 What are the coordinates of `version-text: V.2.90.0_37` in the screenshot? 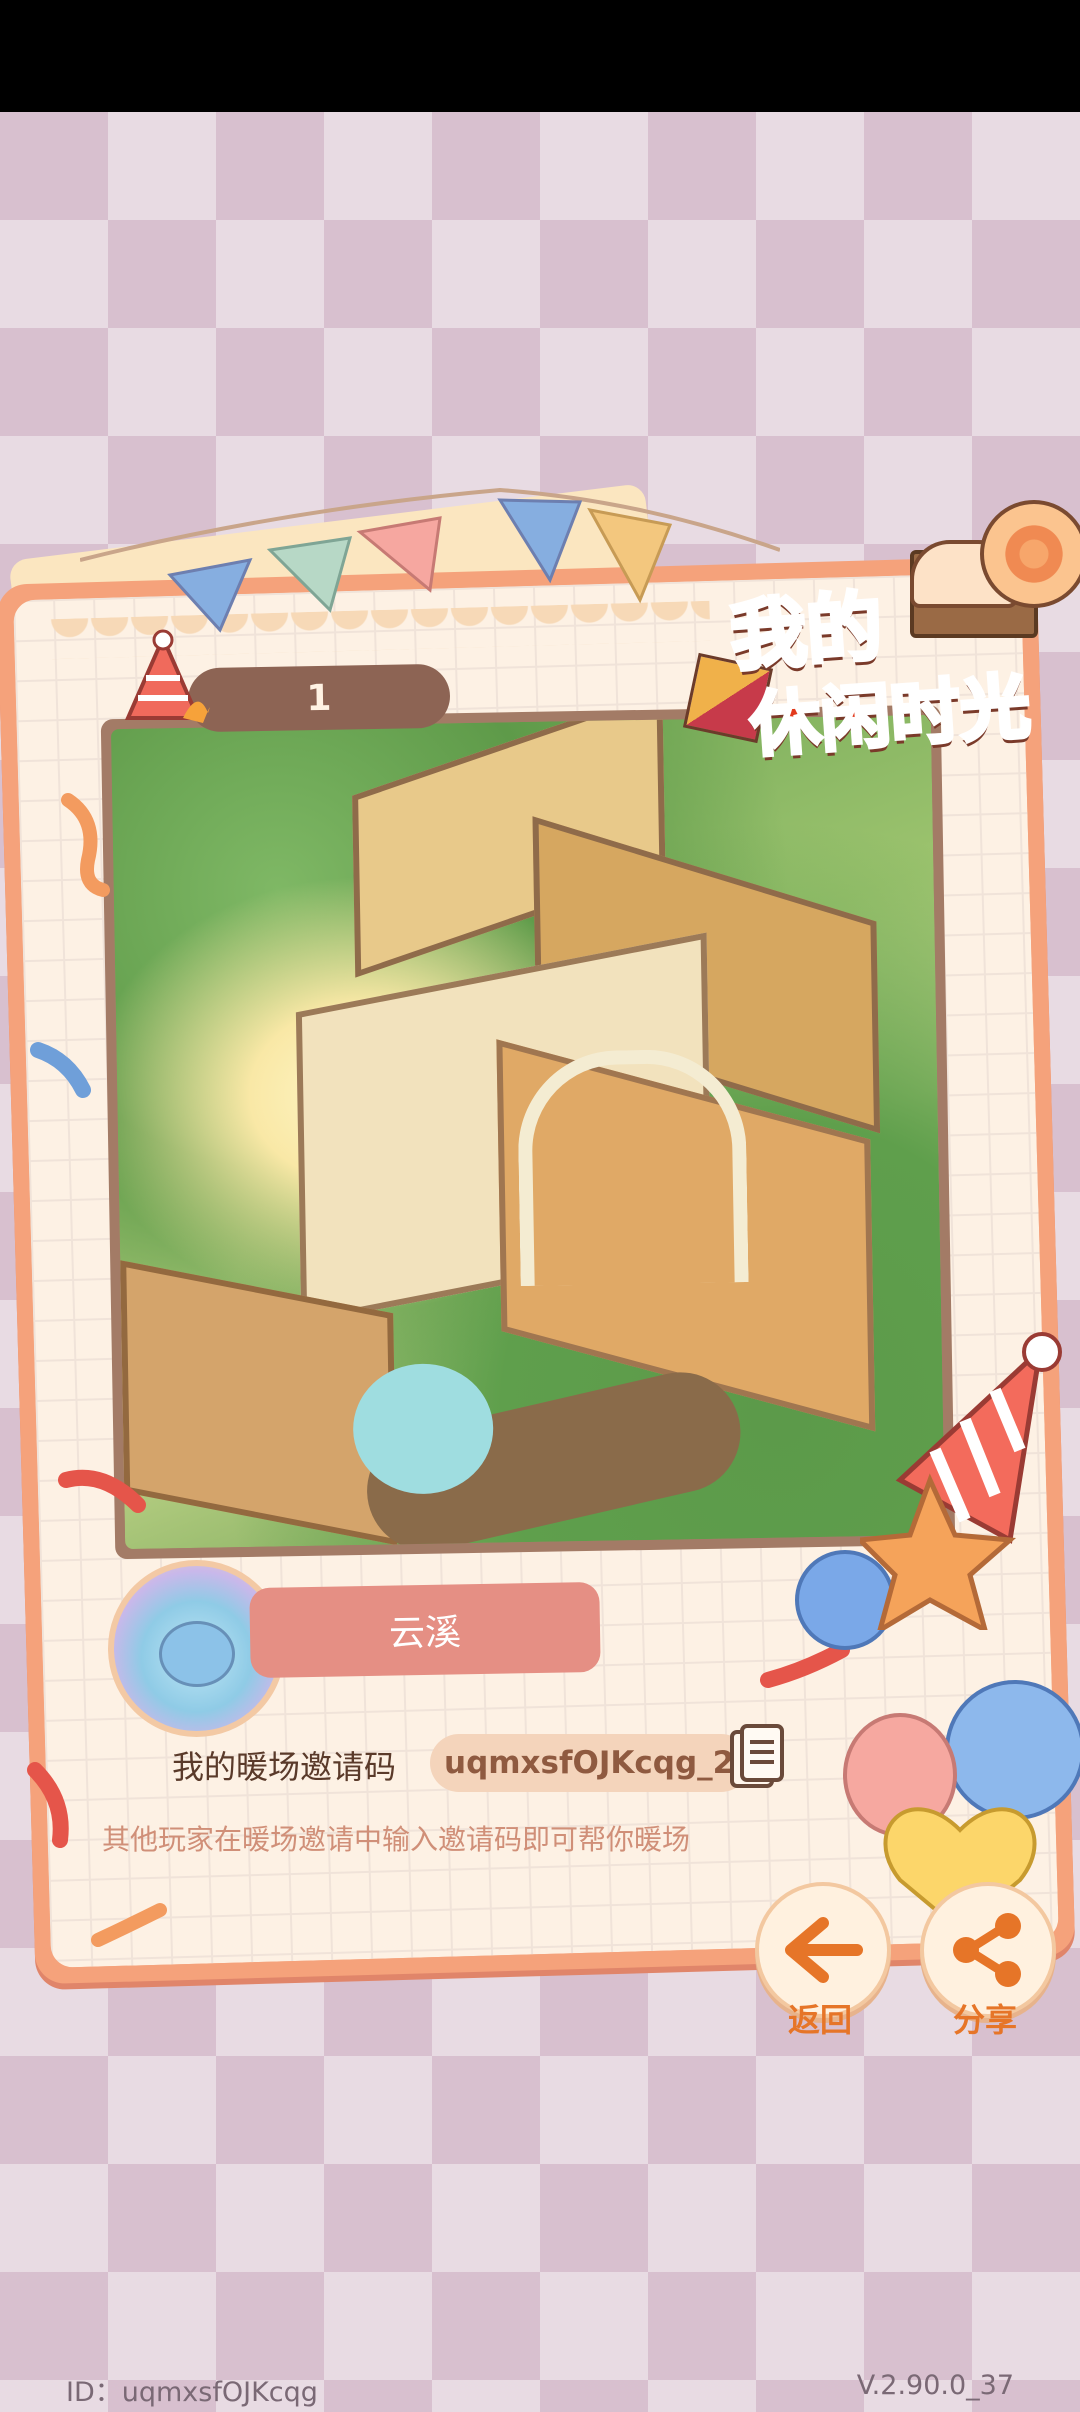 It's located at (935, 2385).